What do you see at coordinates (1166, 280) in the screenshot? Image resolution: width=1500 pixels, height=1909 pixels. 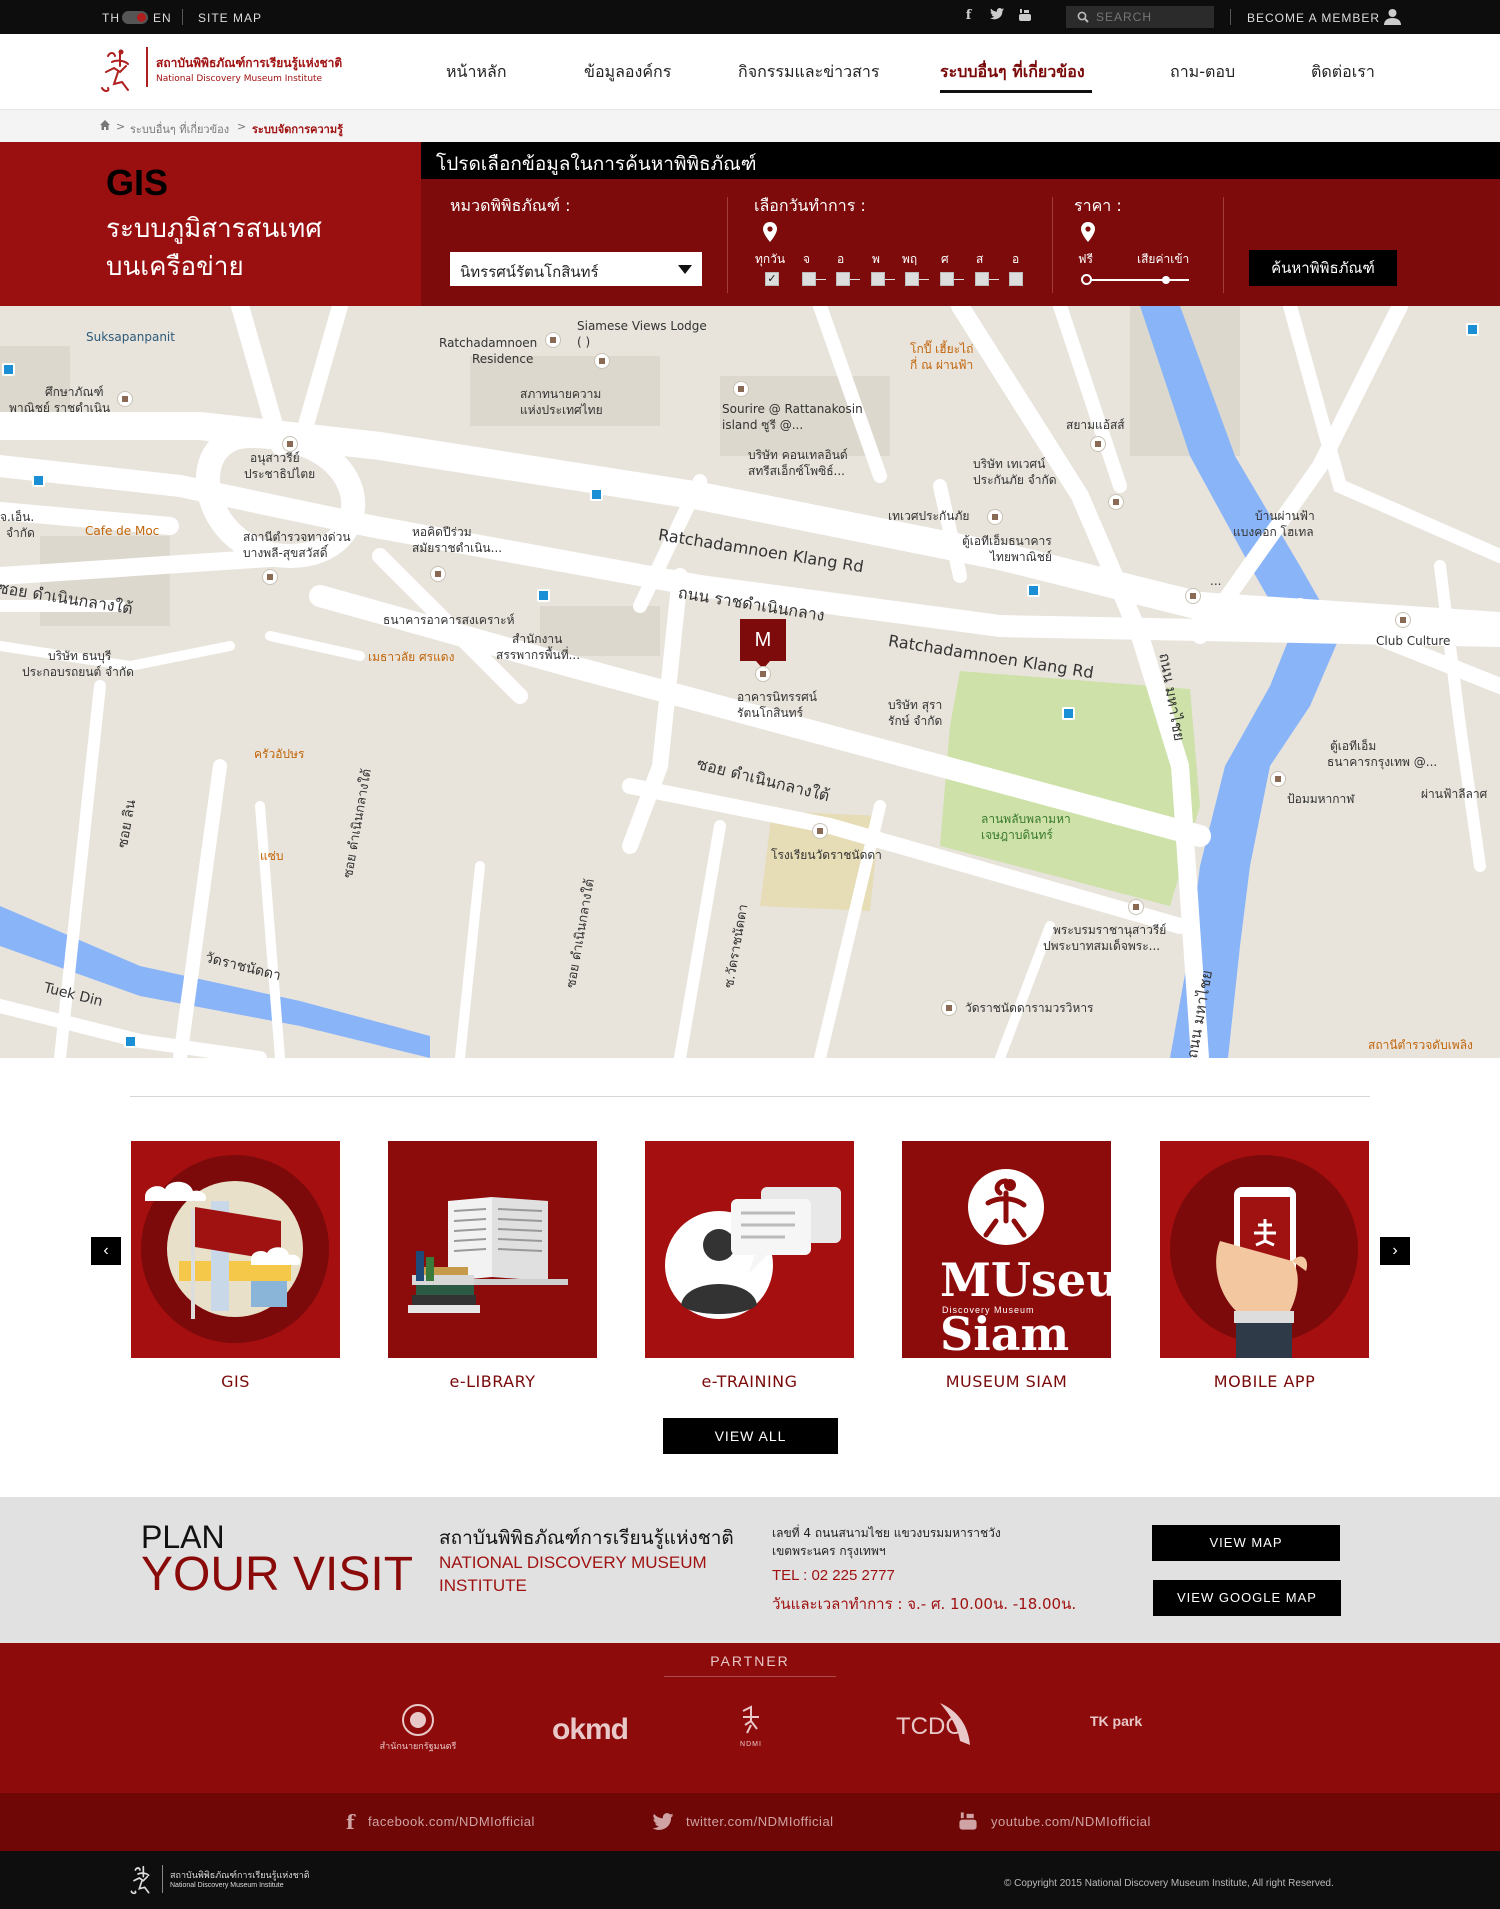 I see `price-slider-handle-paid` at bounding box center [1166, 280].